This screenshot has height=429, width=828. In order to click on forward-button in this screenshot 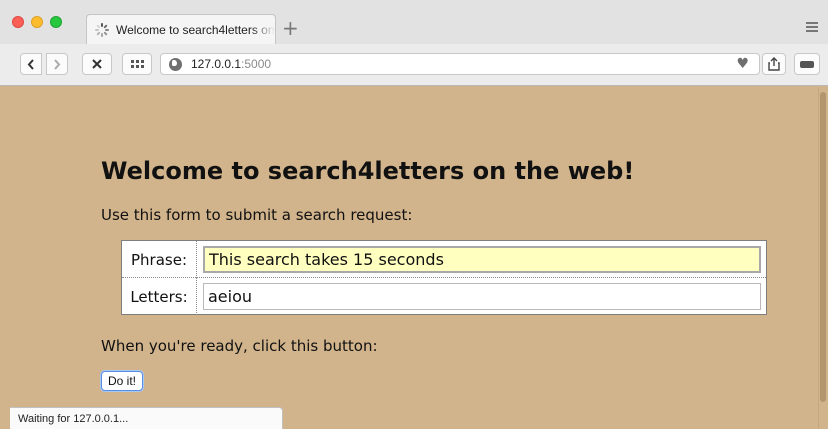, I will do `click(57, 64)`.